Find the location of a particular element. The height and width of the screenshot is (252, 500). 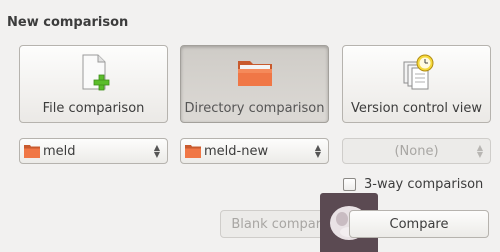

first-path-value: meld is located at coordinates (59, 151).